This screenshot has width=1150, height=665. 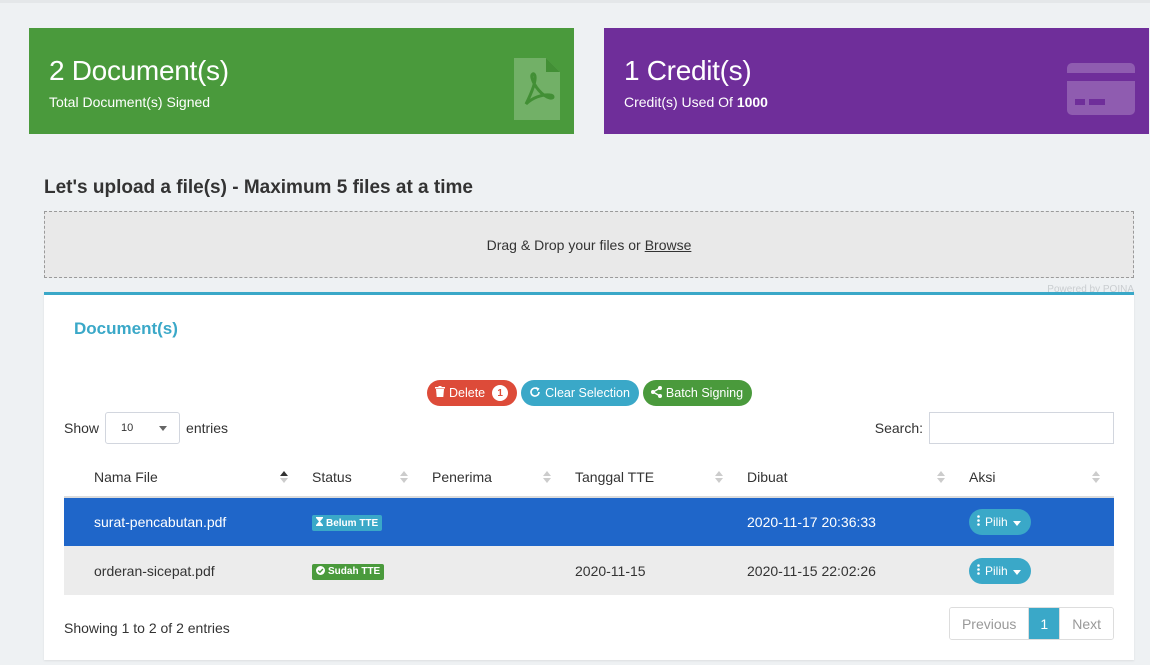 I want to click on credits-count: 1 Credit(s), so click(x=688, y=70).